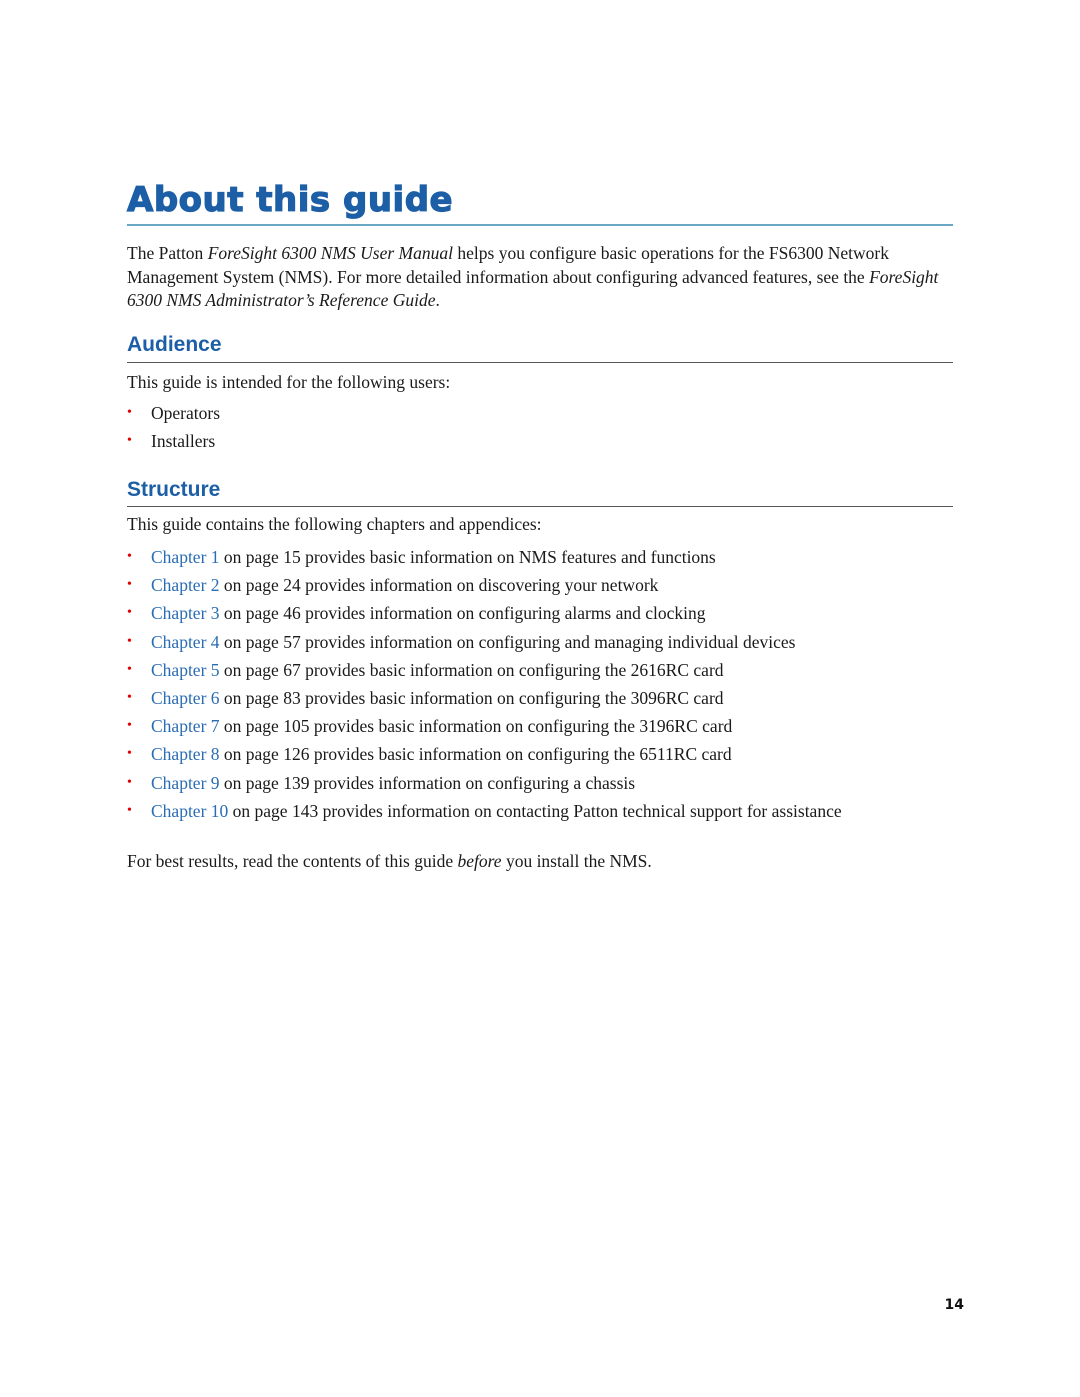 This screenshot has height=1397, width=1080. What do you see at coordinates (540, 362) in the screenshot?
I see `audience-divider` at bounding box center [540, 362].